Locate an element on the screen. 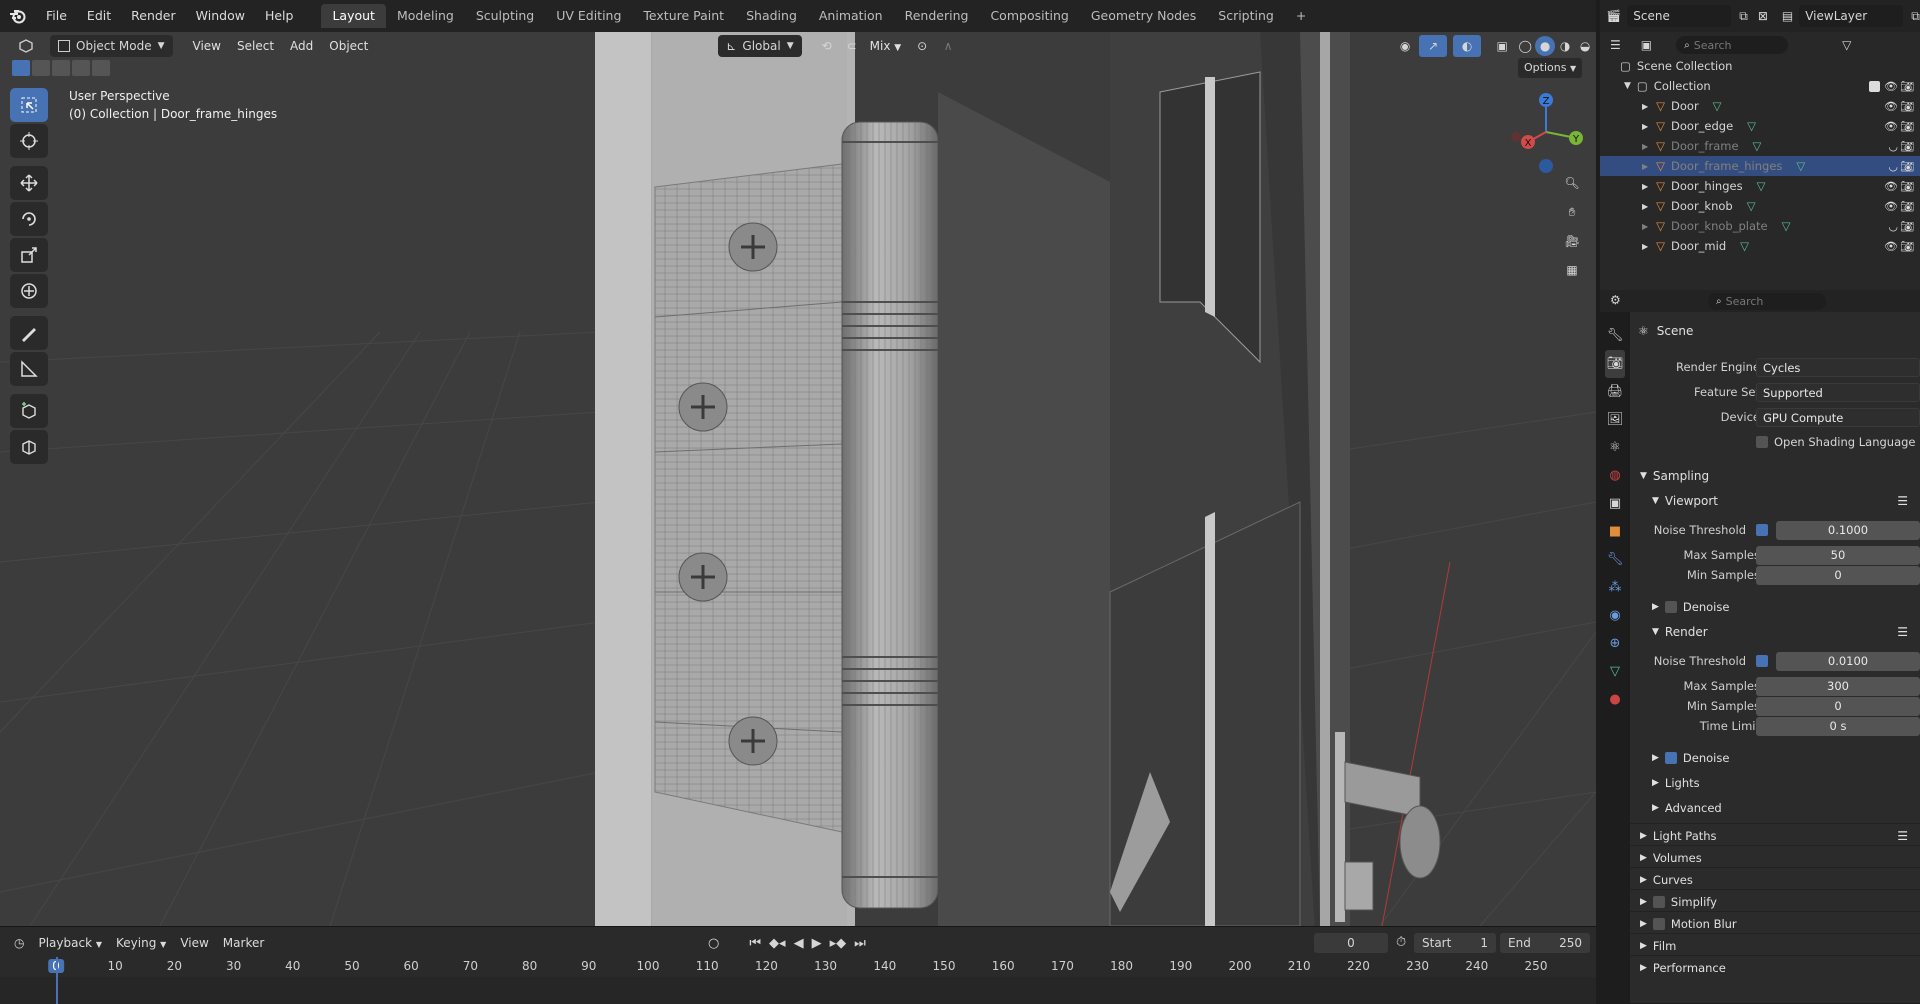  motion-blur-section: ▶ Motion Blur is located at coordinates (1775, 923).